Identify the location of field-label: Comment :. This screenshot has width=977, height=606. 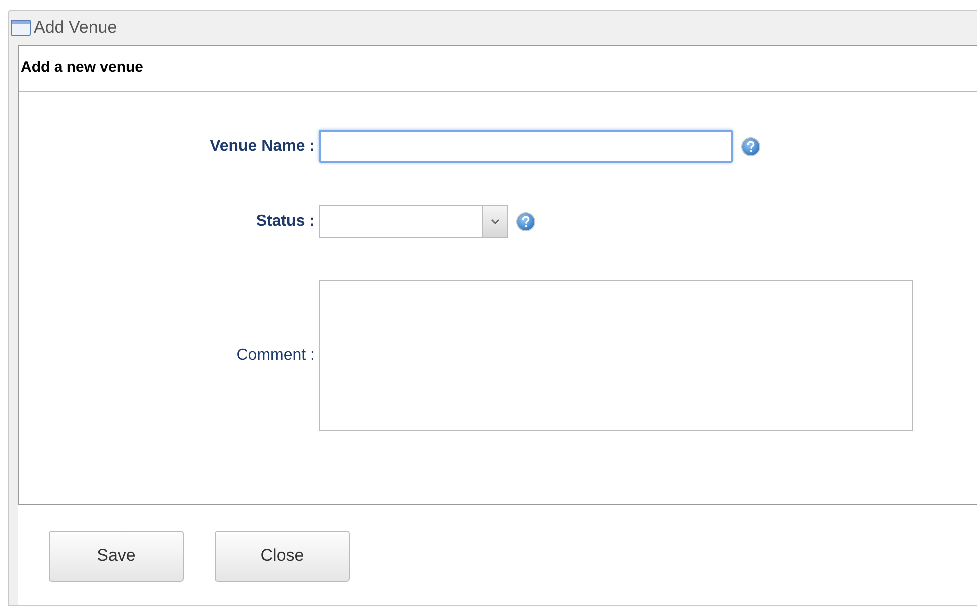
(276, 356).